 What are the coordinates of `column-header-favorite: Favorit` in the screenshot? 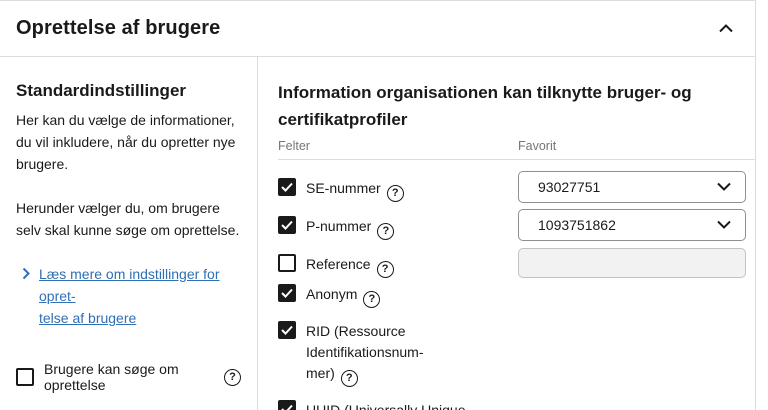 It's located at (537, 146).